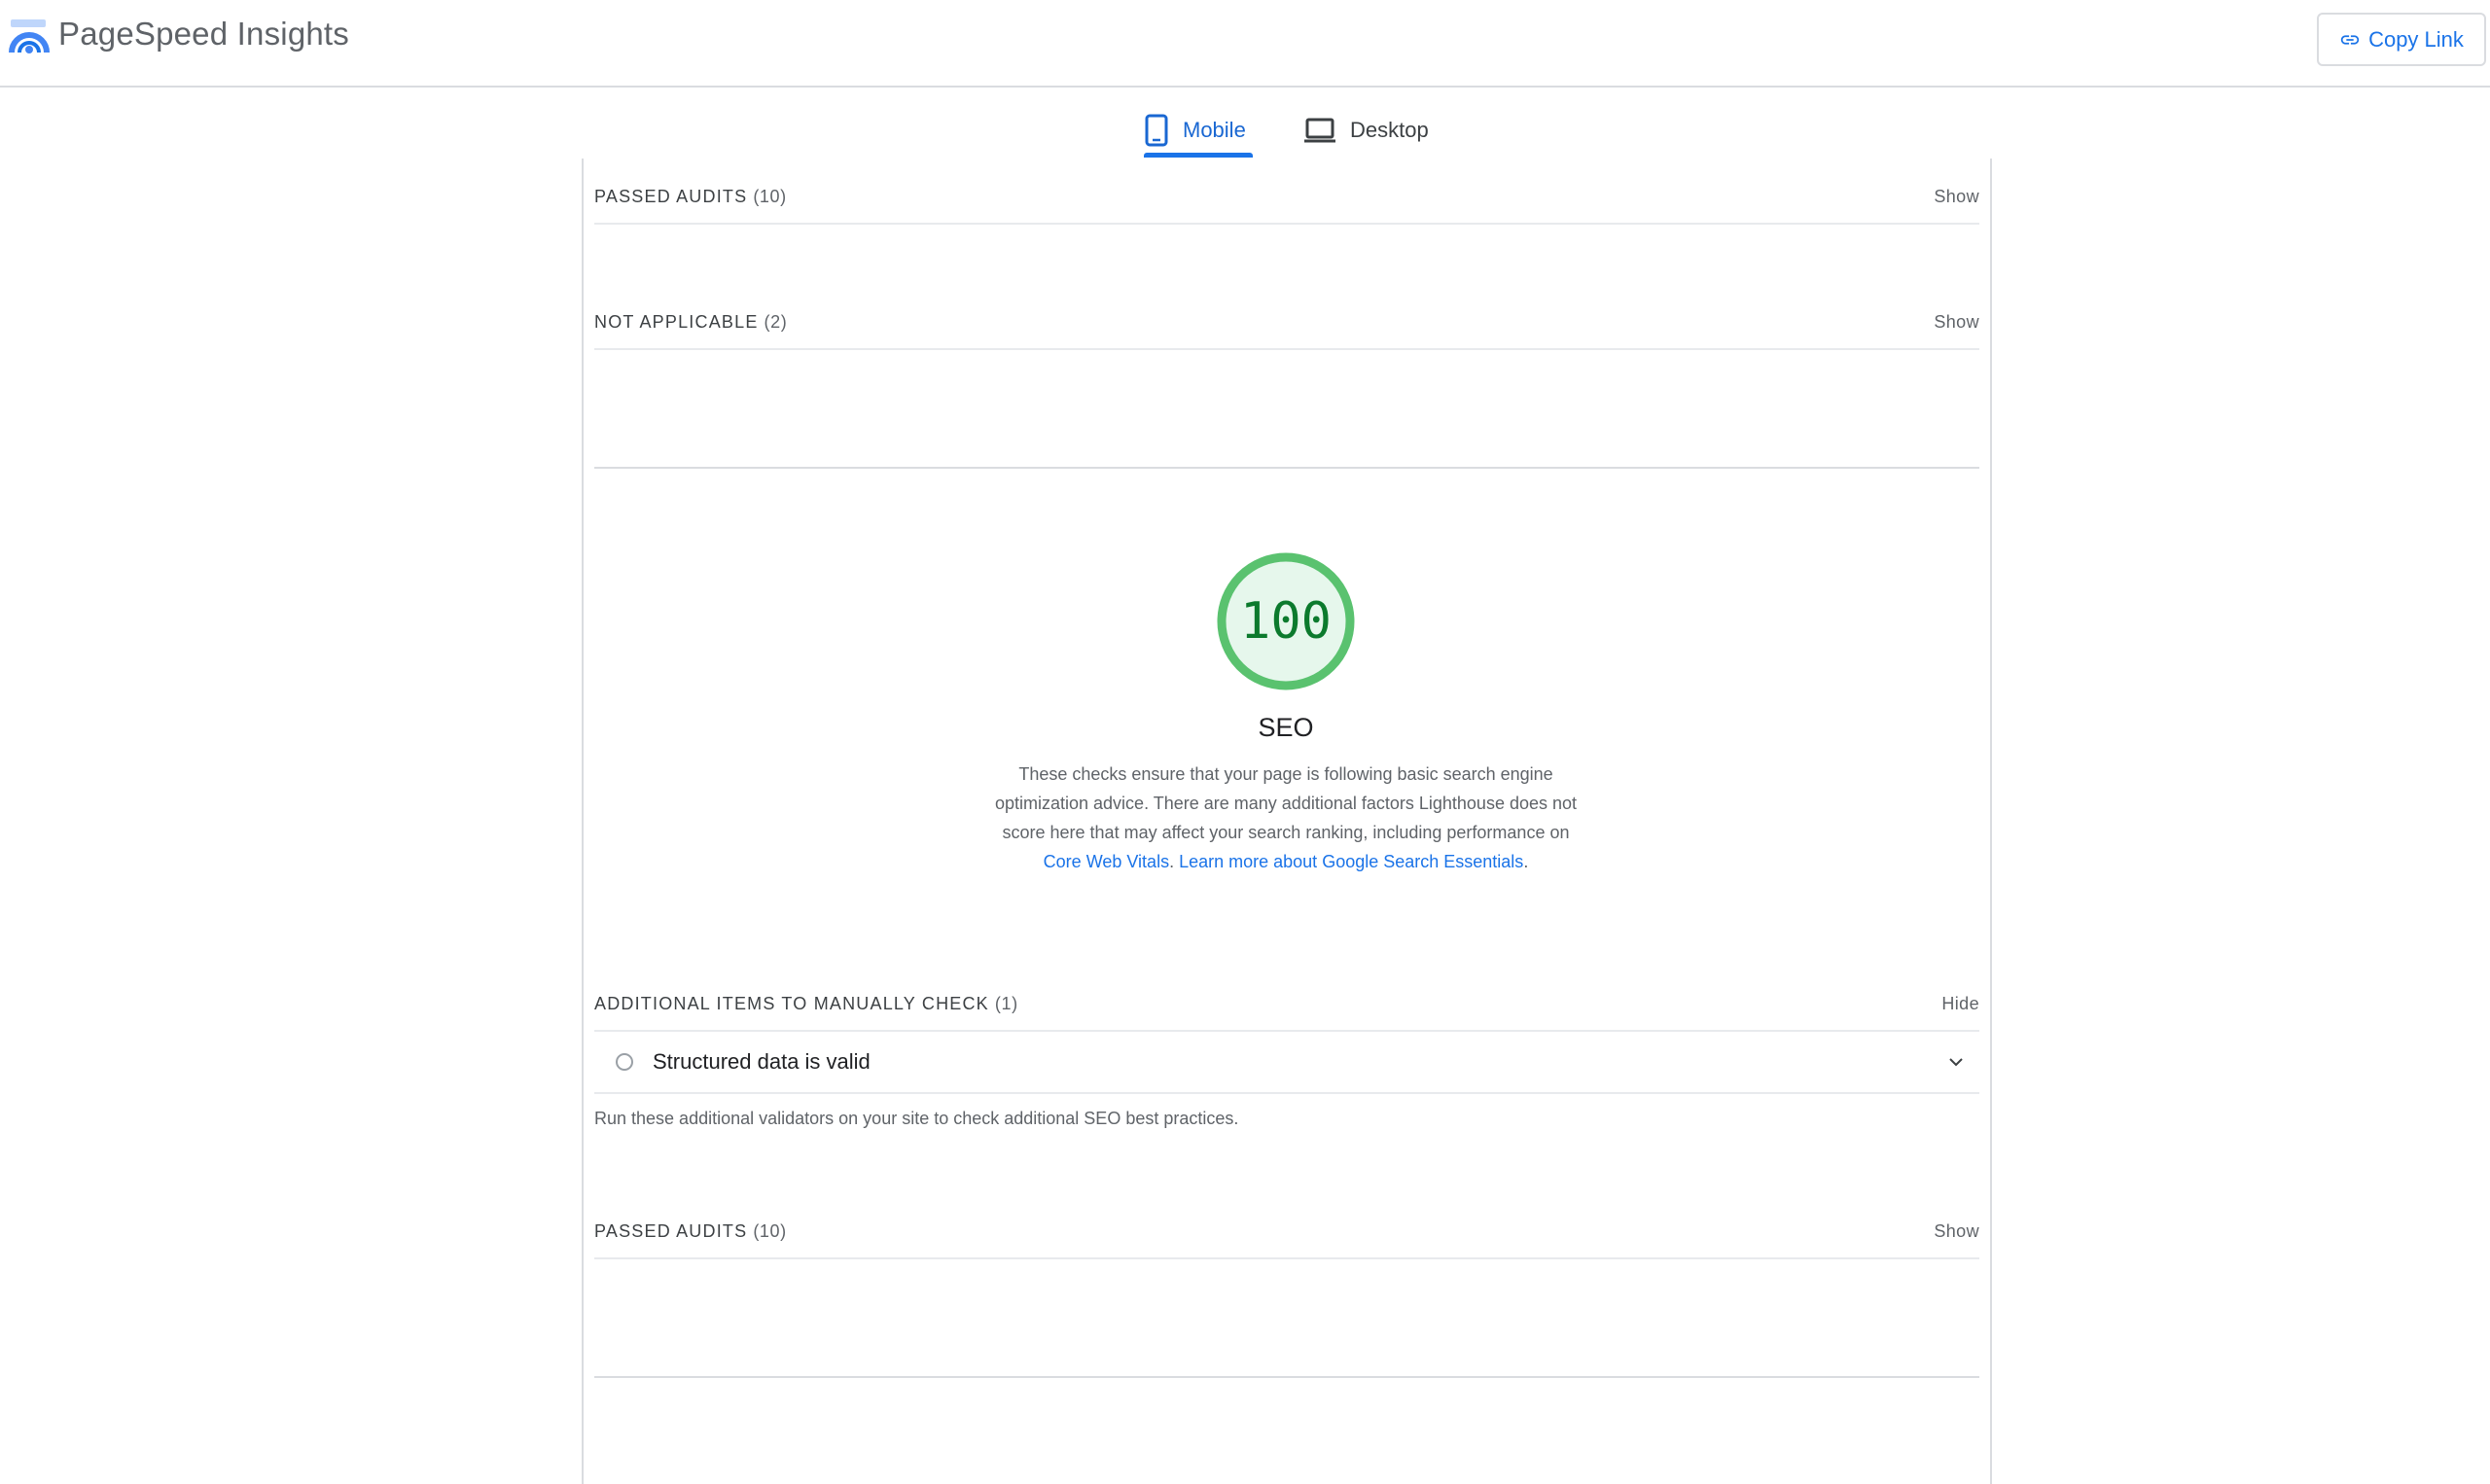 Image resolution: width=2490 pixels, height=1484 pixels. I want to click on seo-score-gauge: 100, so click(1286, 621).